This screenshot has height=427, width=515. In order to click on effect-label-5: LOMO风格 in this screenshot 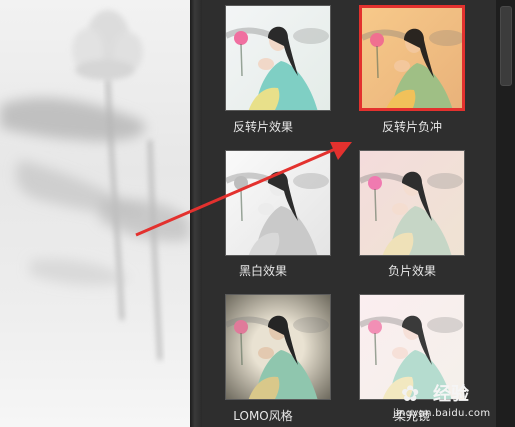, I will do `click(263, 416)`.